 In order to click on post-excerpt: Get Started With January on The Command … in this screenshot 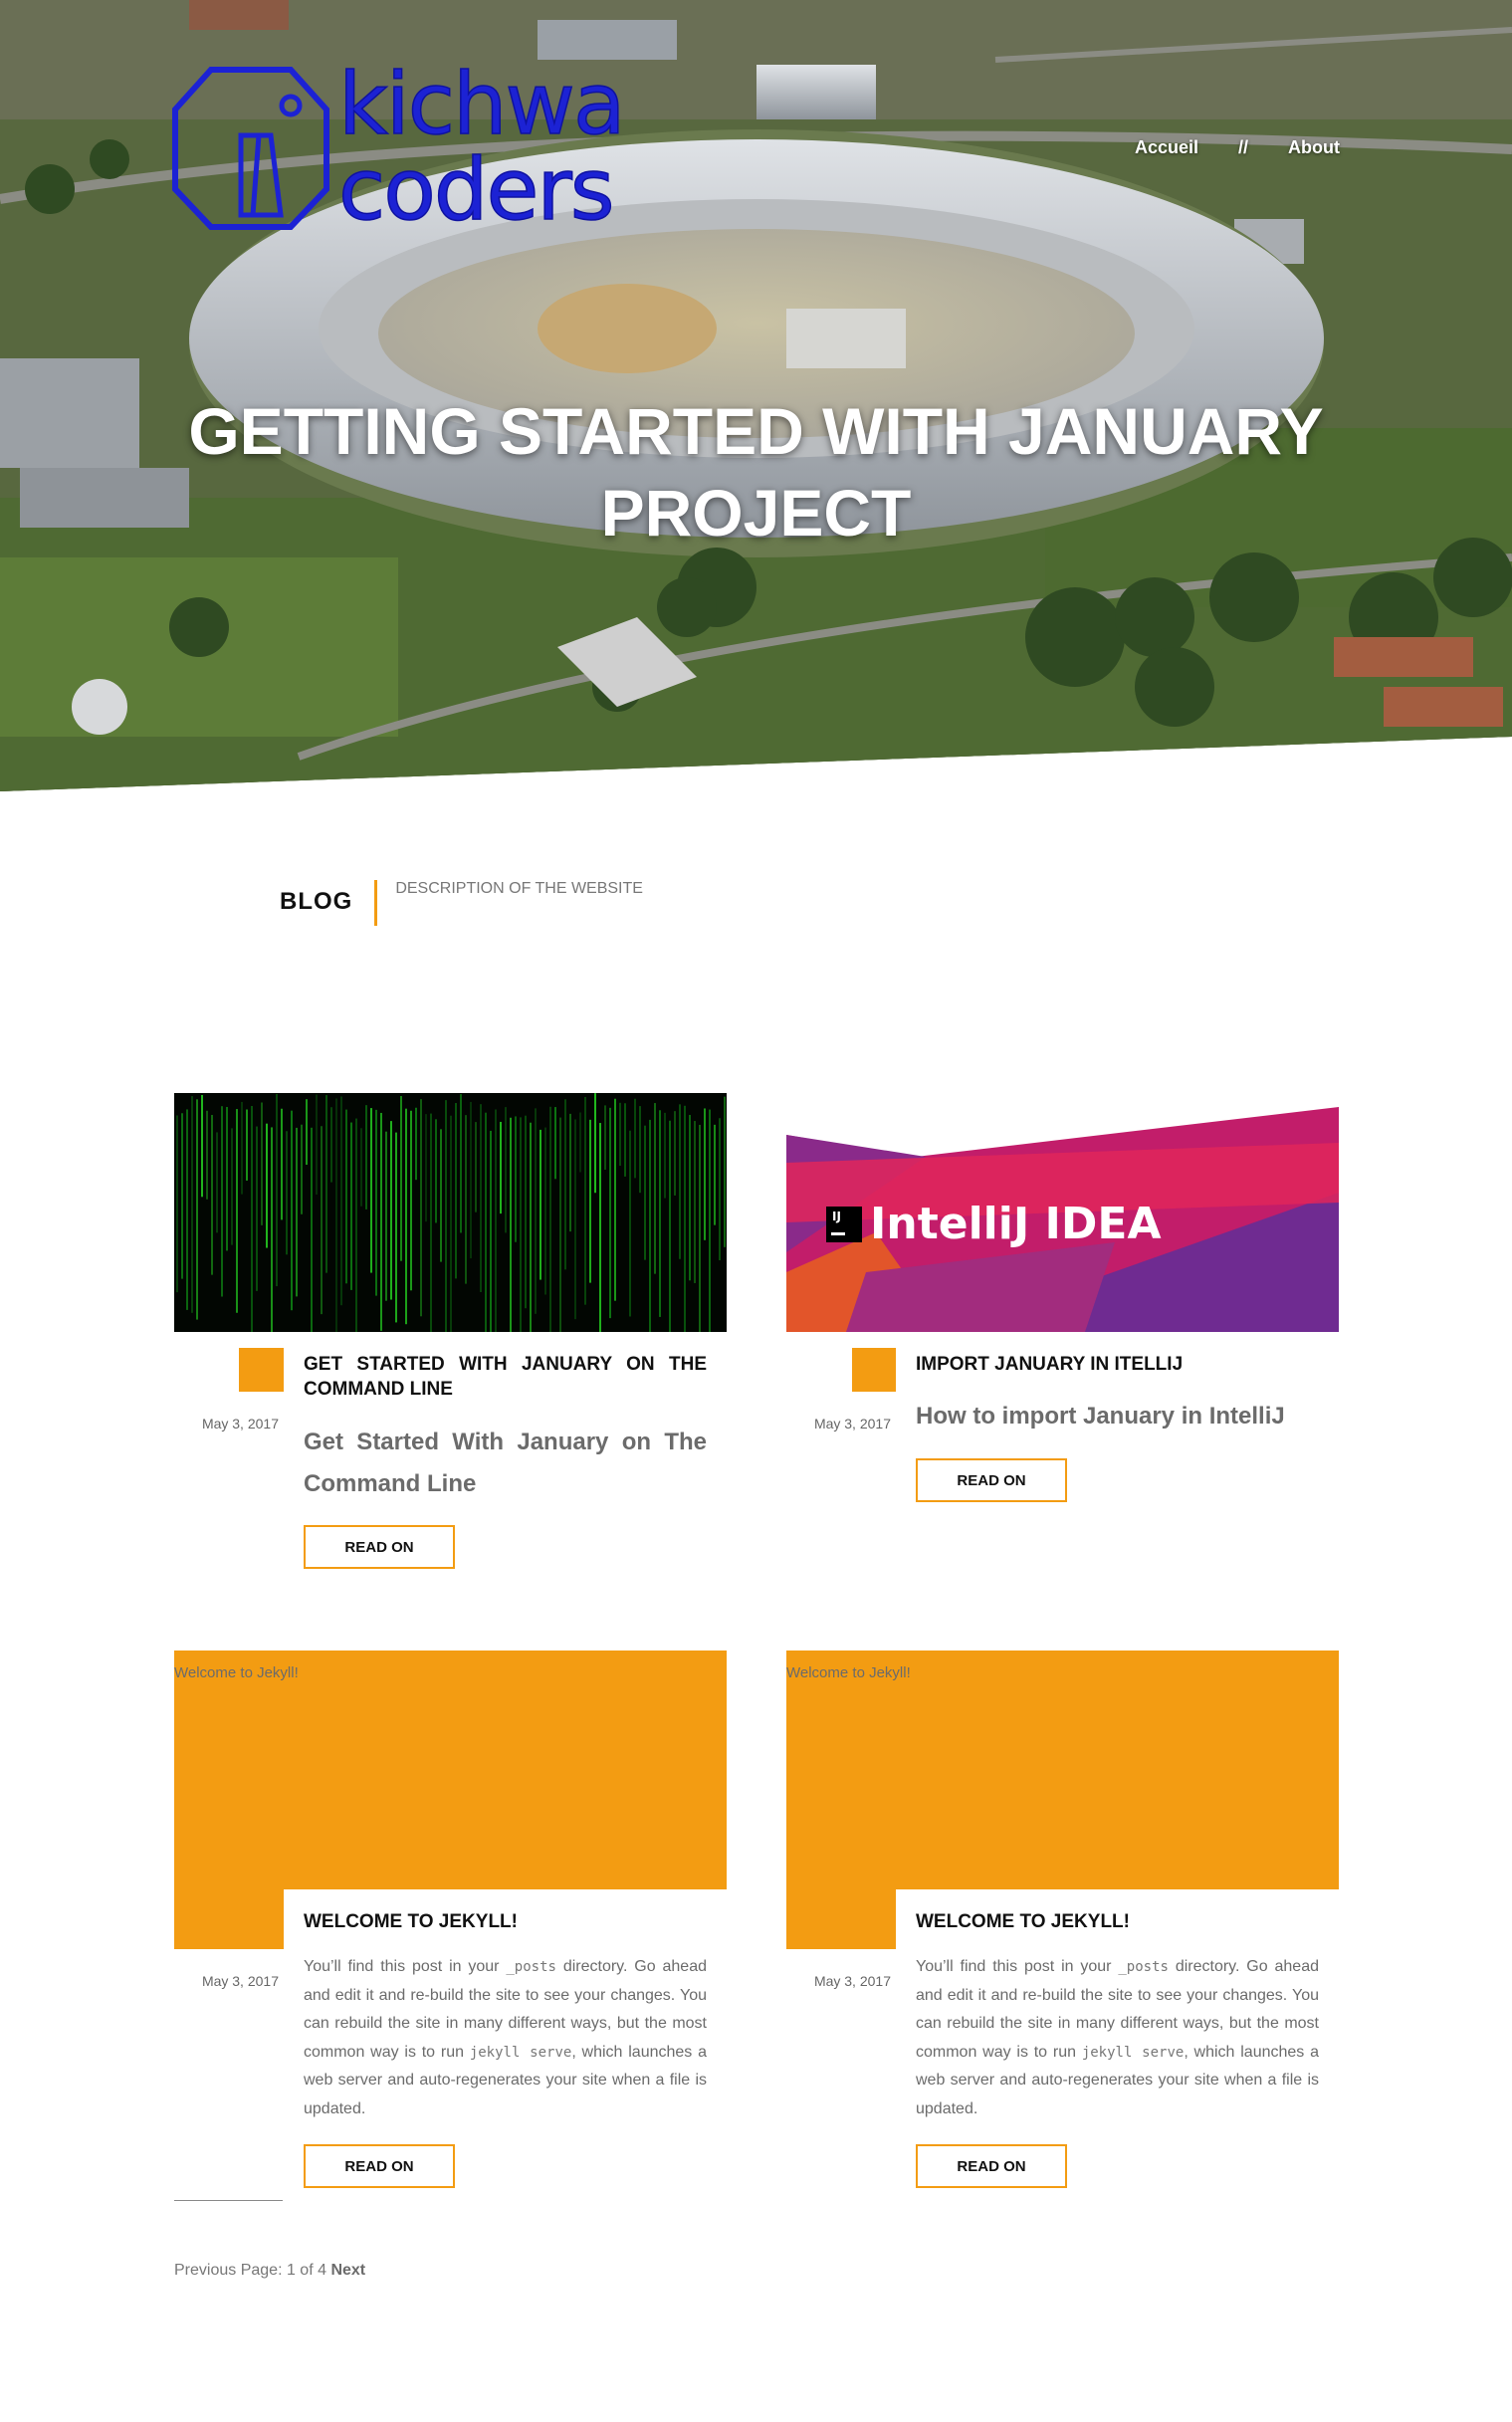, I will do `click(505, 1463)`.